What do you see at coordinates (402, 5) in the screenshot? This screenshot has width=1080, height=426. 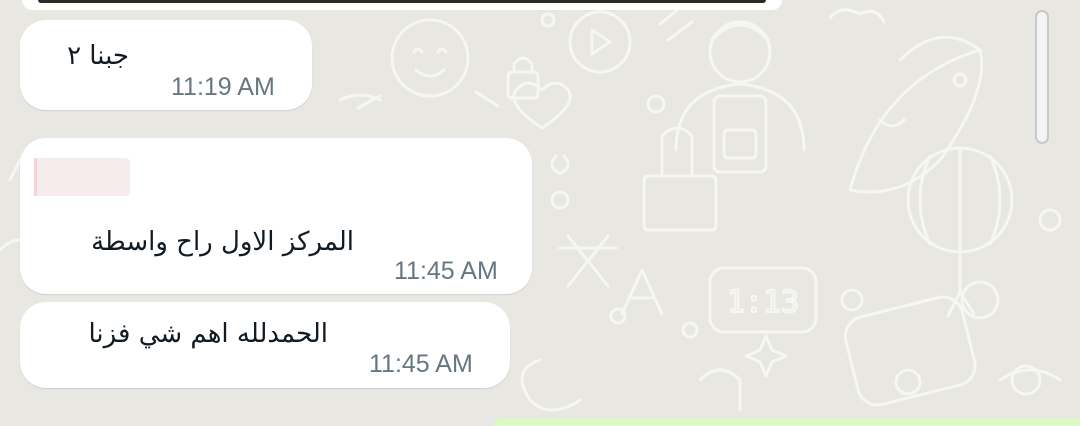 I see `previous-media-message-edge` at bounding box center [402, 5].